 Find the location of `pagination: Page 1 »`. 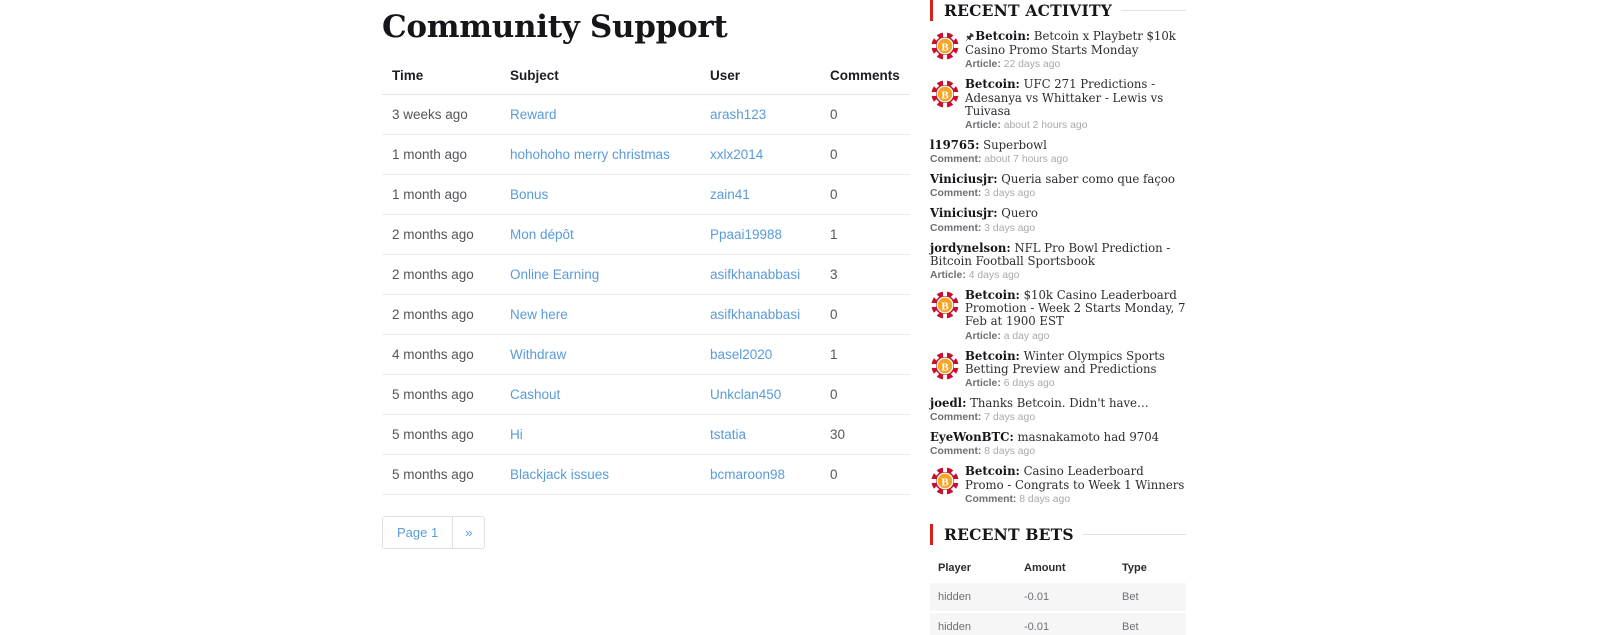

pagination: Page 1 » is located at coordinates (434, 532).